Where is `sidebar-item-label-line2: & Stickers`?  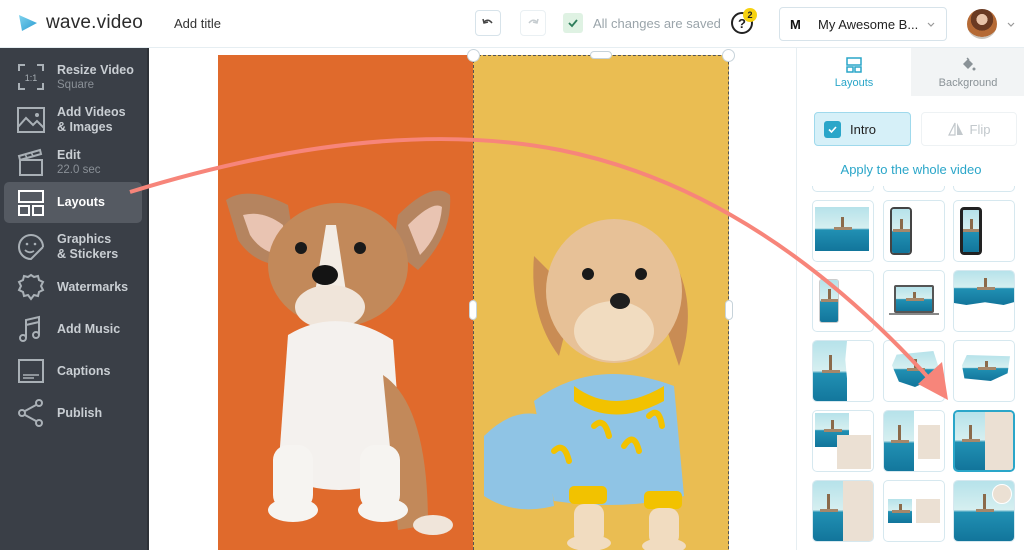
sidebar-item-label-line2: & Stickers is located at coordinates (88, 254).